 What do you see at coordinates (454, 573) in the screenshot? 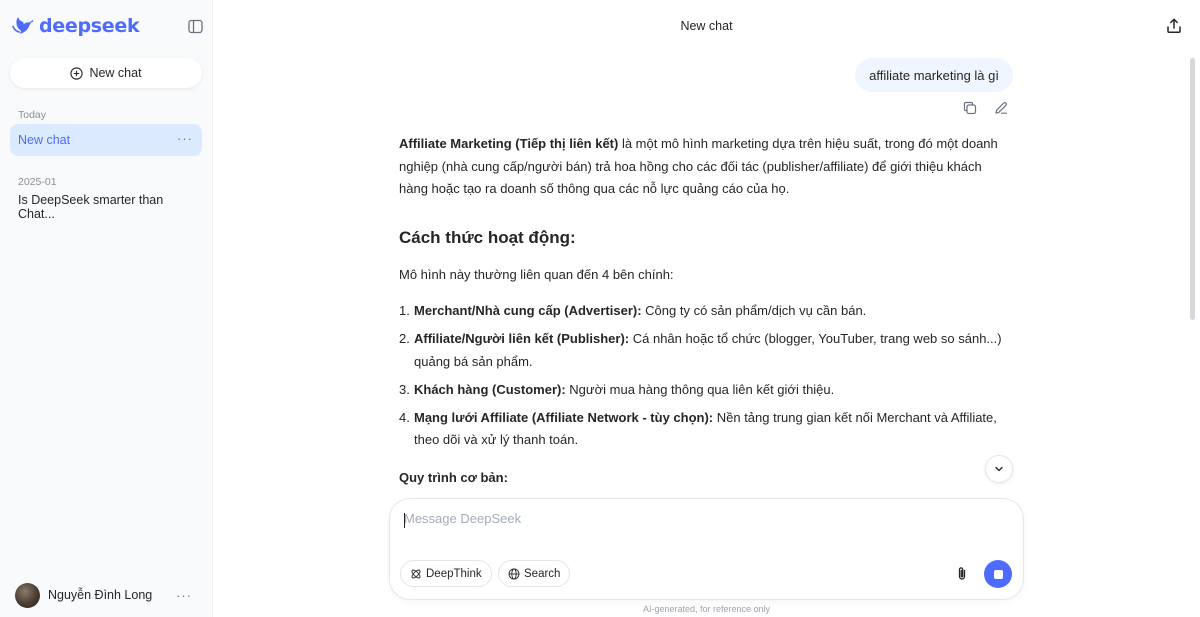
I see `deepthink-label: DeepThink` at bounding box center [454, 573].